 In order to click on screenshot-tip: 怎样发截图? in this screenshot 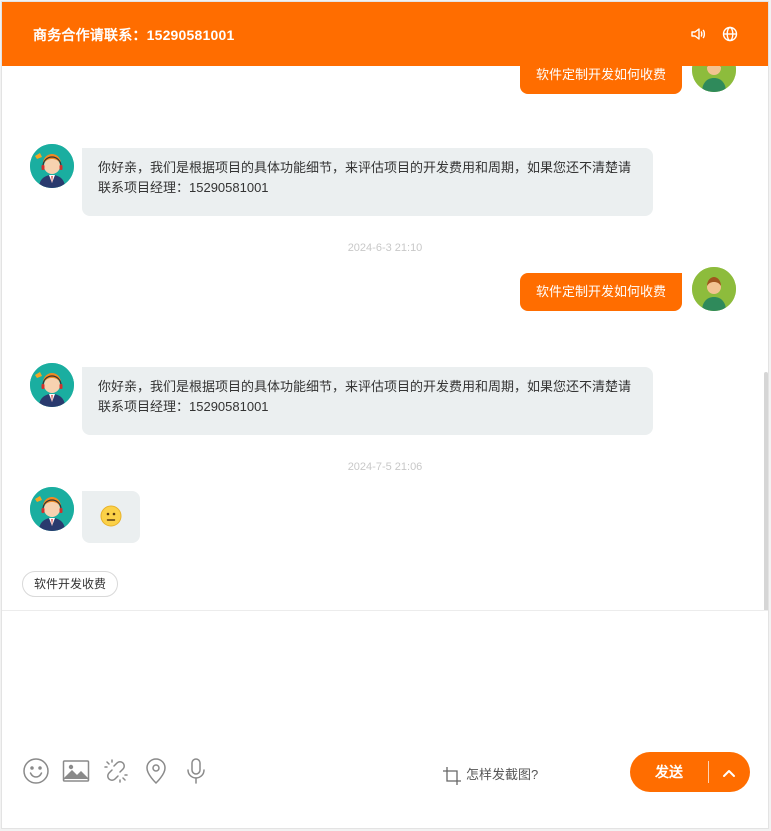, I will do `click(490, 775)`.